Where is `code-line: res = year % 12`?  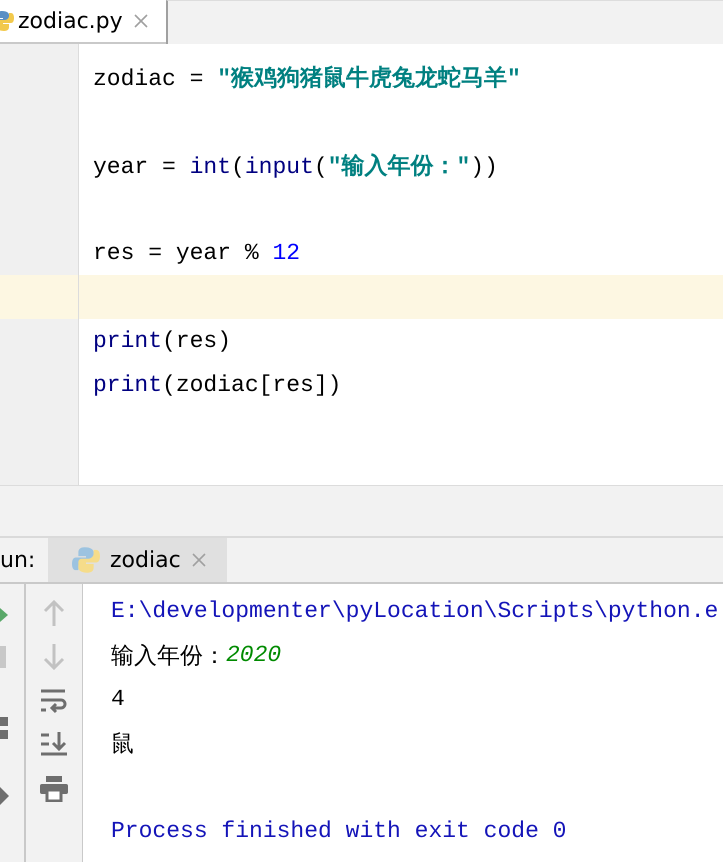
code-line: res = year % 12 is located at coordinates (196, 253).